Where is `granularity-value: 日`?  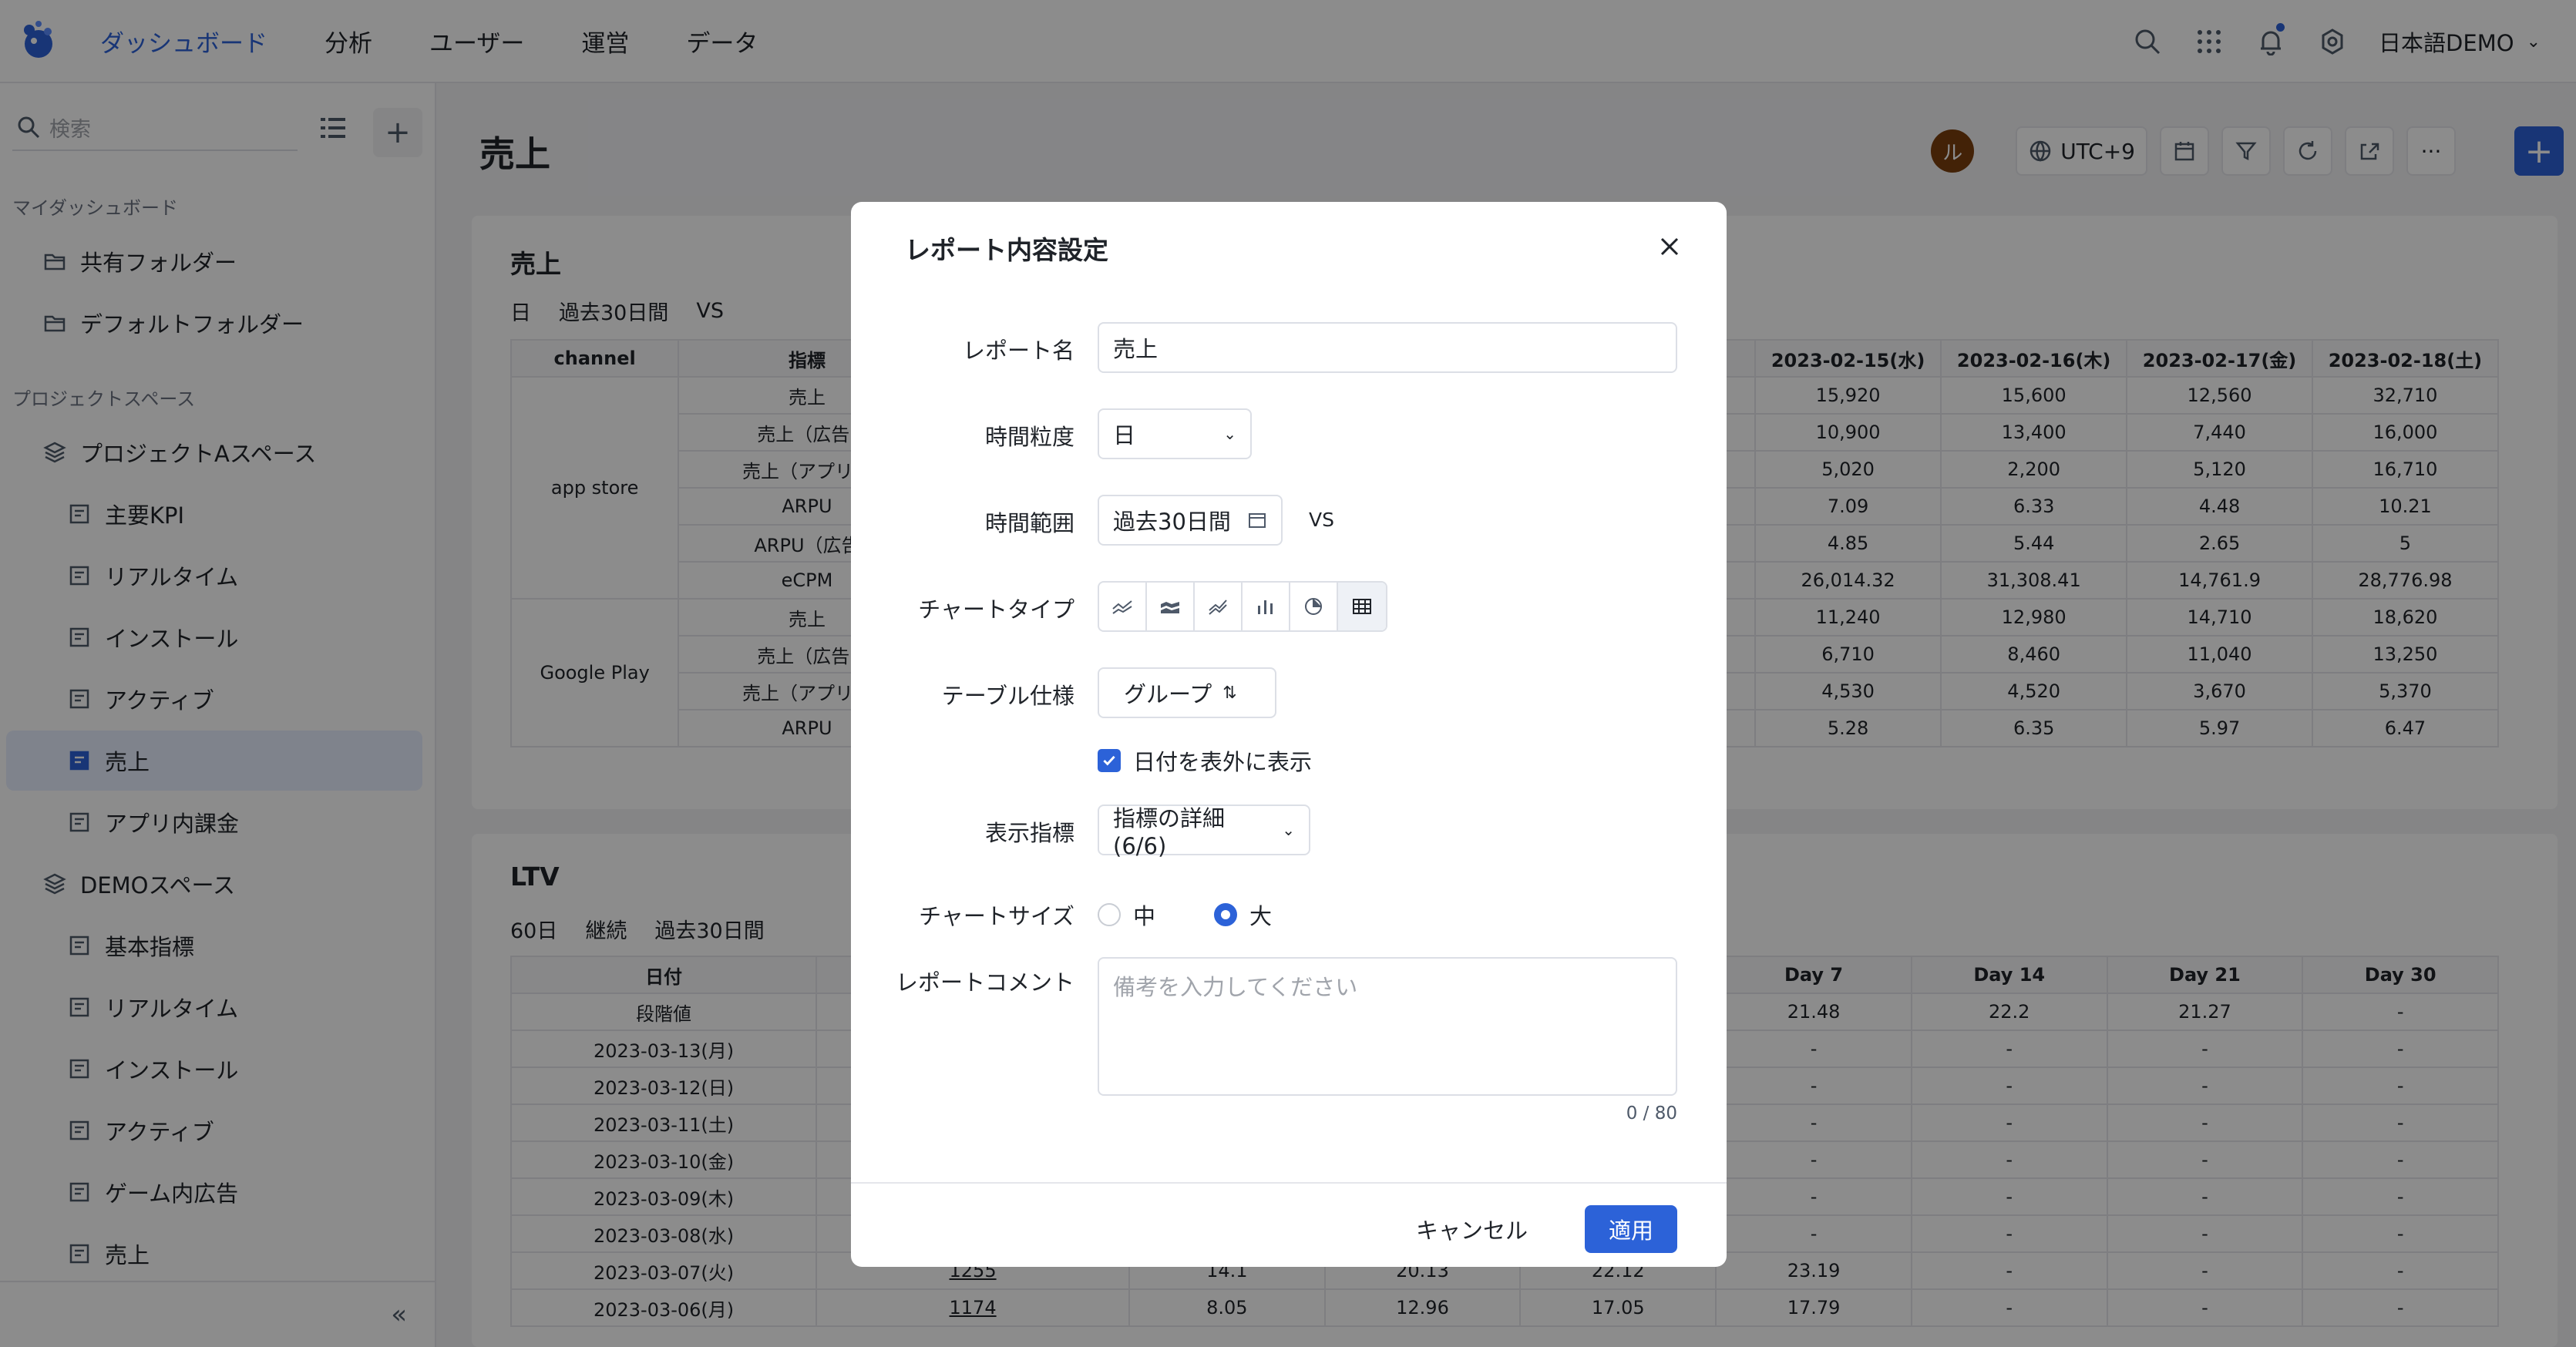
granularity-value: 日 is located at coordinates (1124, 435).